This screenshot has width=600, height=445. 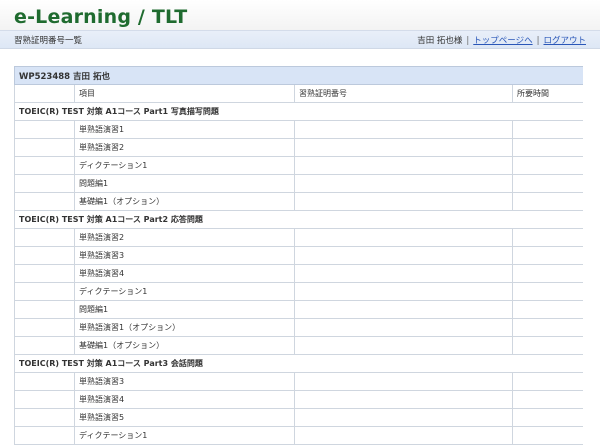 What do you see at coordinates (547, 93) in the screenshot?
I see `column-header-time: 所要時間` at bounding box center [547, 93].